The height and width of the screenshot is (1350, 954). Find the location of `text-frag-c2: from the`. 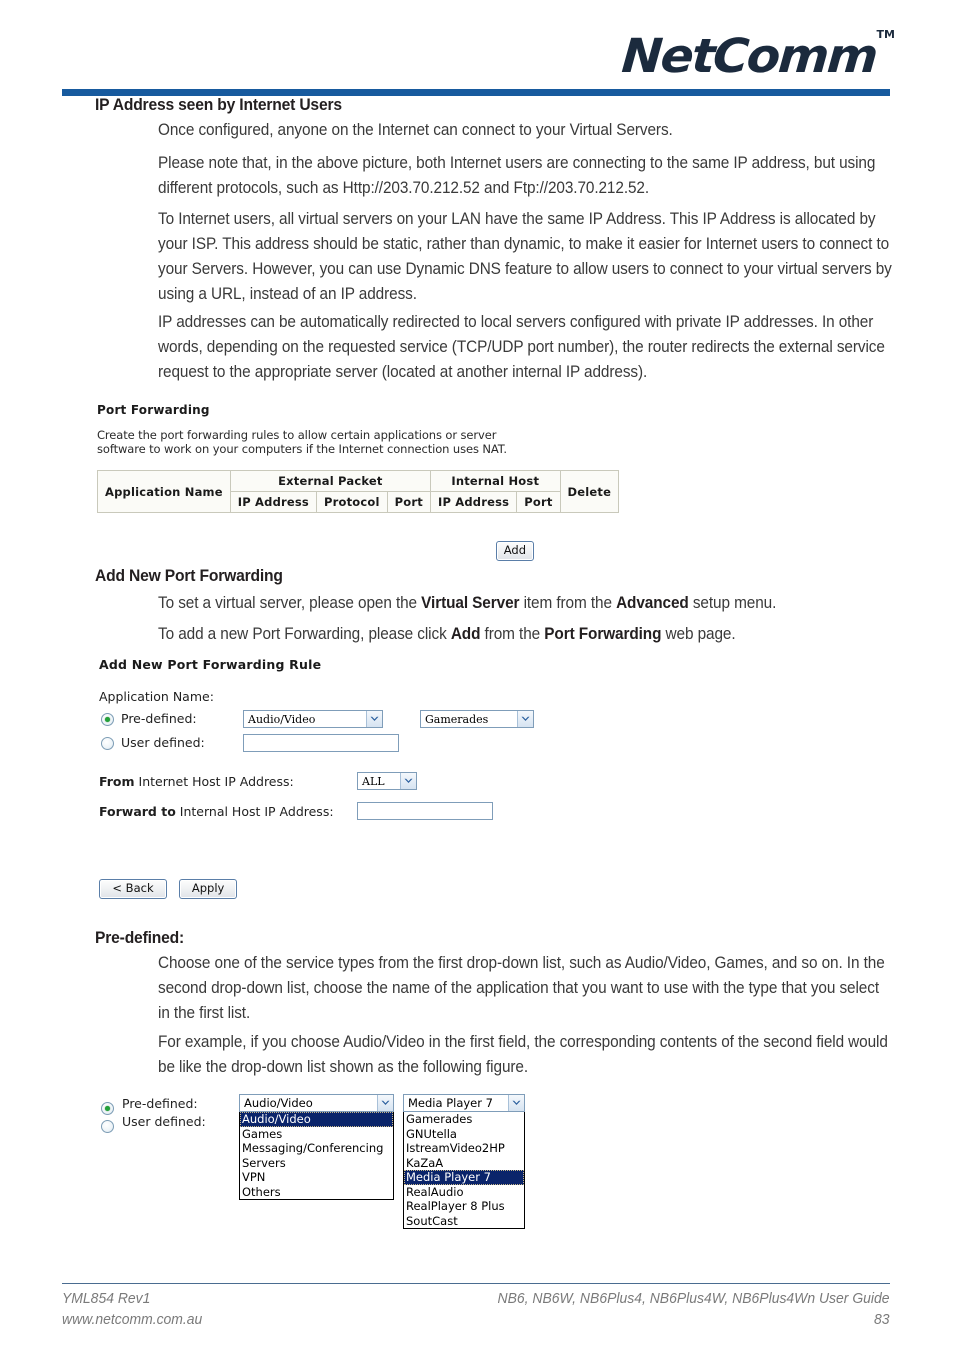

text-frag-c2: from the is located at coordinates (512, 634).